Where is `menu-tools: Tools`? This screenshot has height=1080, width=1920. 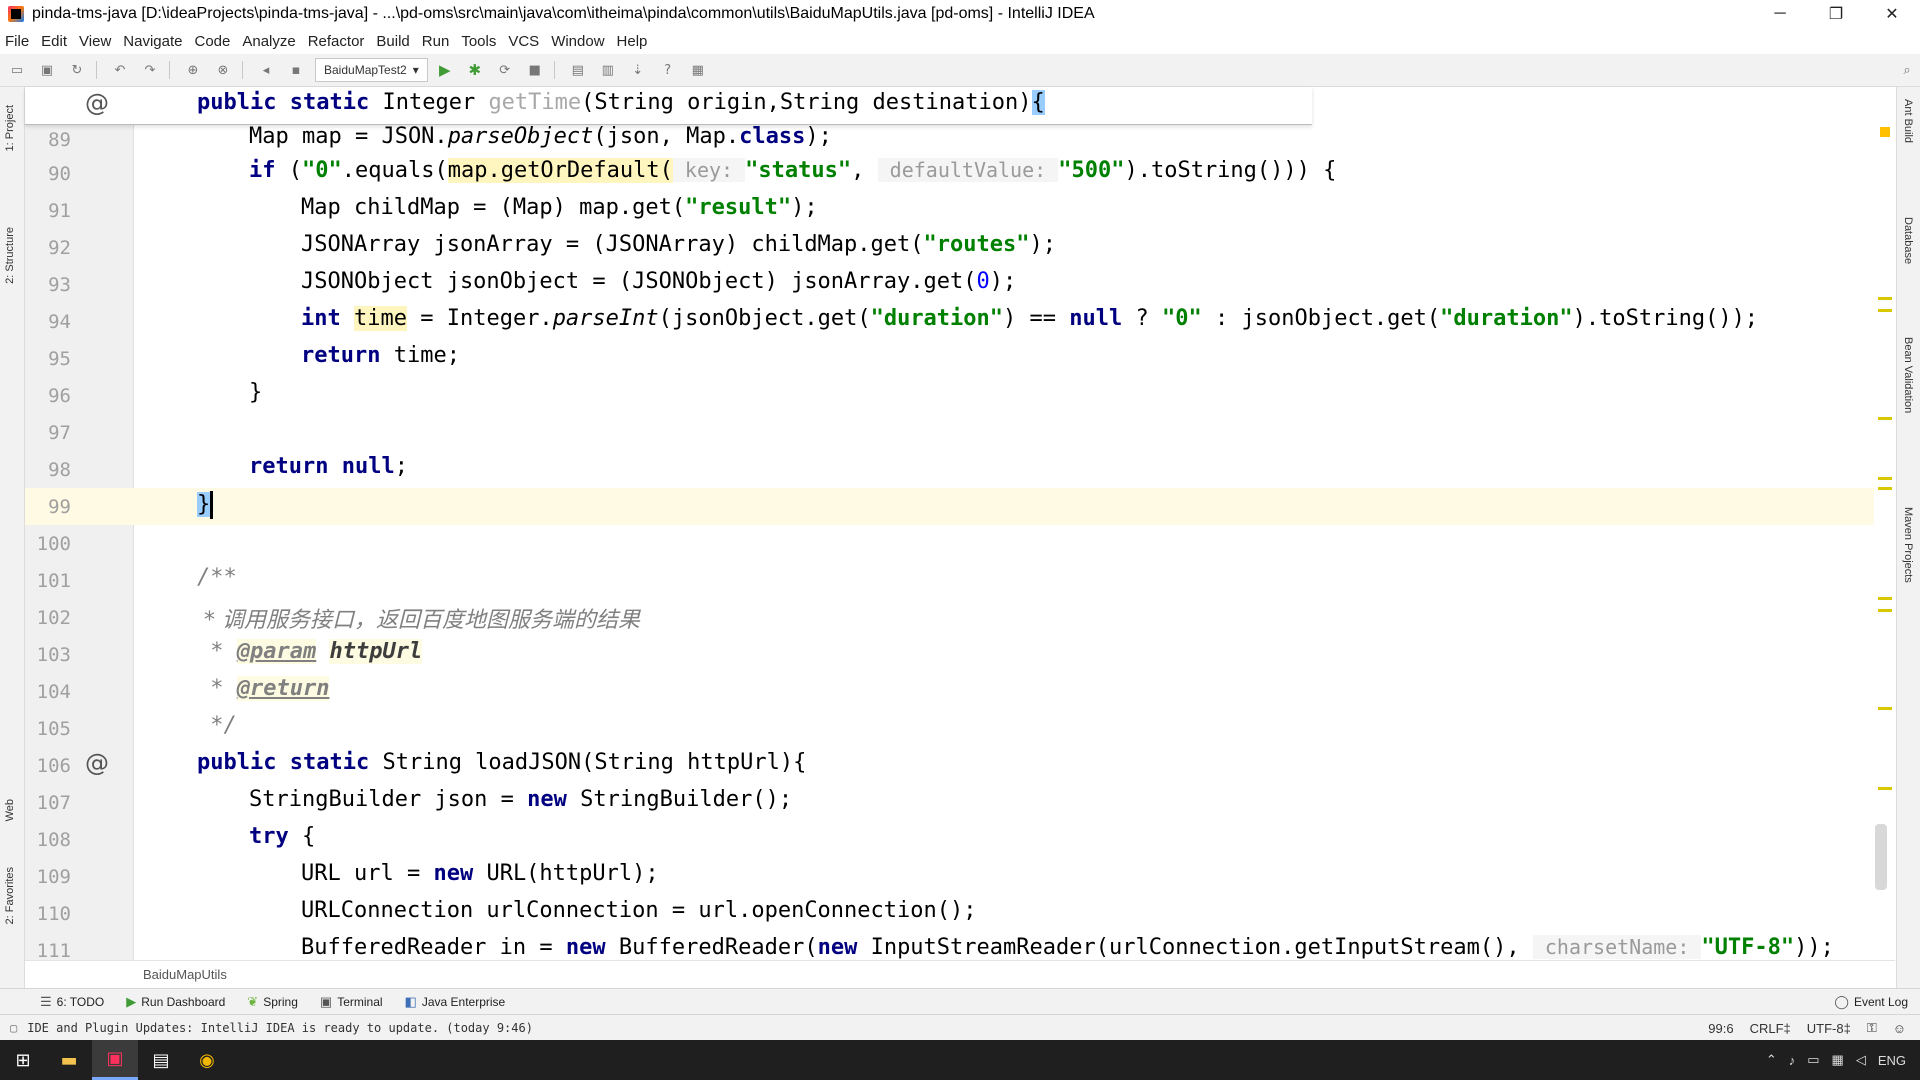 menu-tools: Tools is located at coordinates (479, 41).